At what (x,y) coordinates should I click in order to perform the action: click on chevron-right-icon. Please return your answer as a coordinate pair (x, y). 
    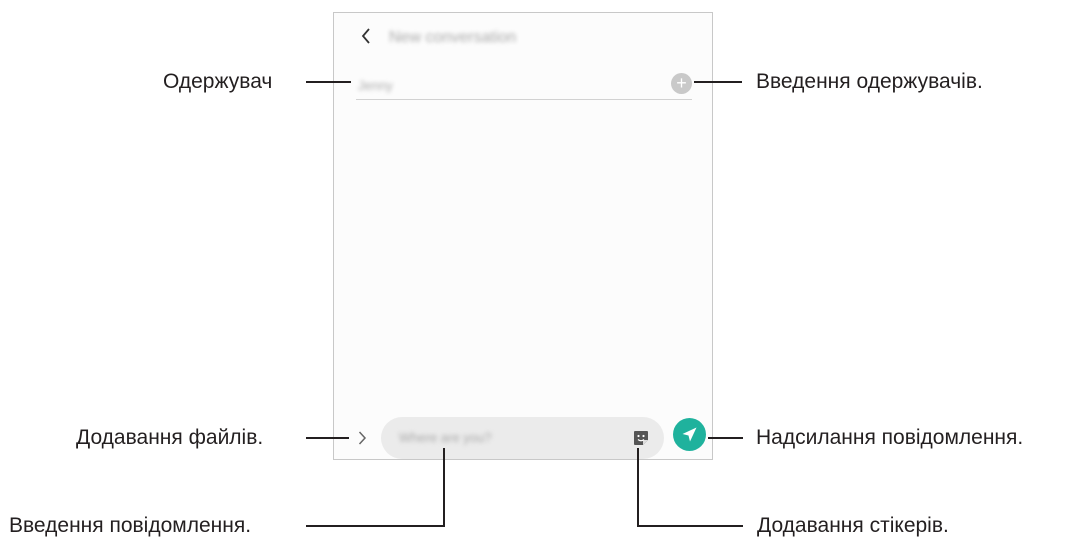
    Looking at the image, I should click on (362, 438).